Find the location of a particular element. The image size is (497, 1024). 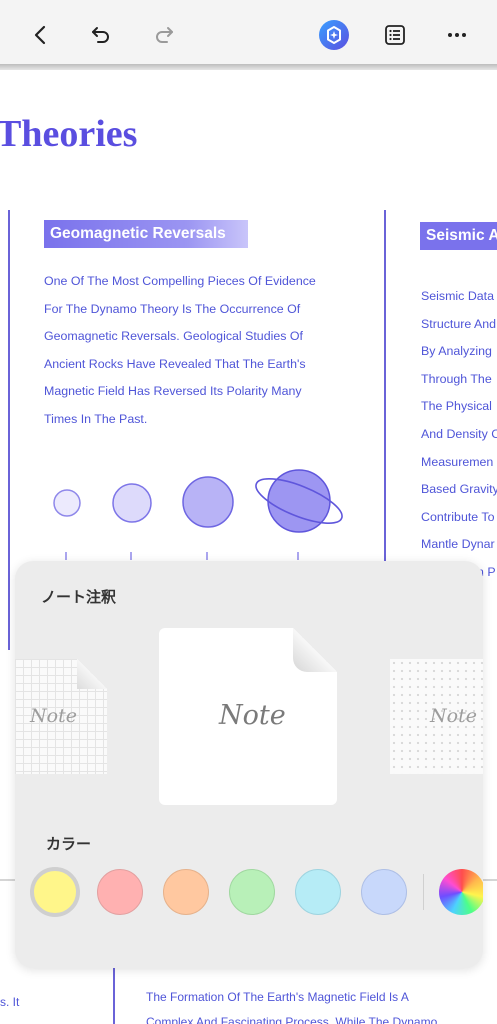

planet-illustration is located at coordinates (198, 514).